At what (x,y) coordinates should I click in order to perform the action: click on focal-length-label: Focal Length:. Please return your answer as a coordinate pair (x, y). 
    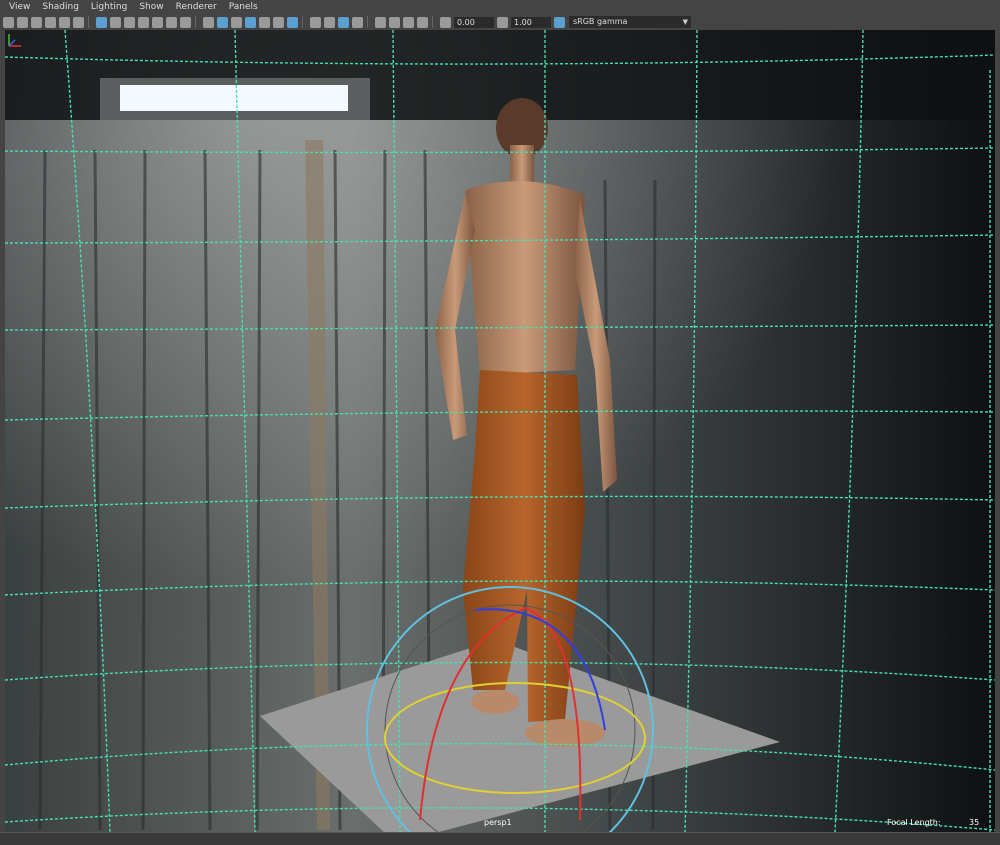
    Looking at the image, I should click on (914, 822).